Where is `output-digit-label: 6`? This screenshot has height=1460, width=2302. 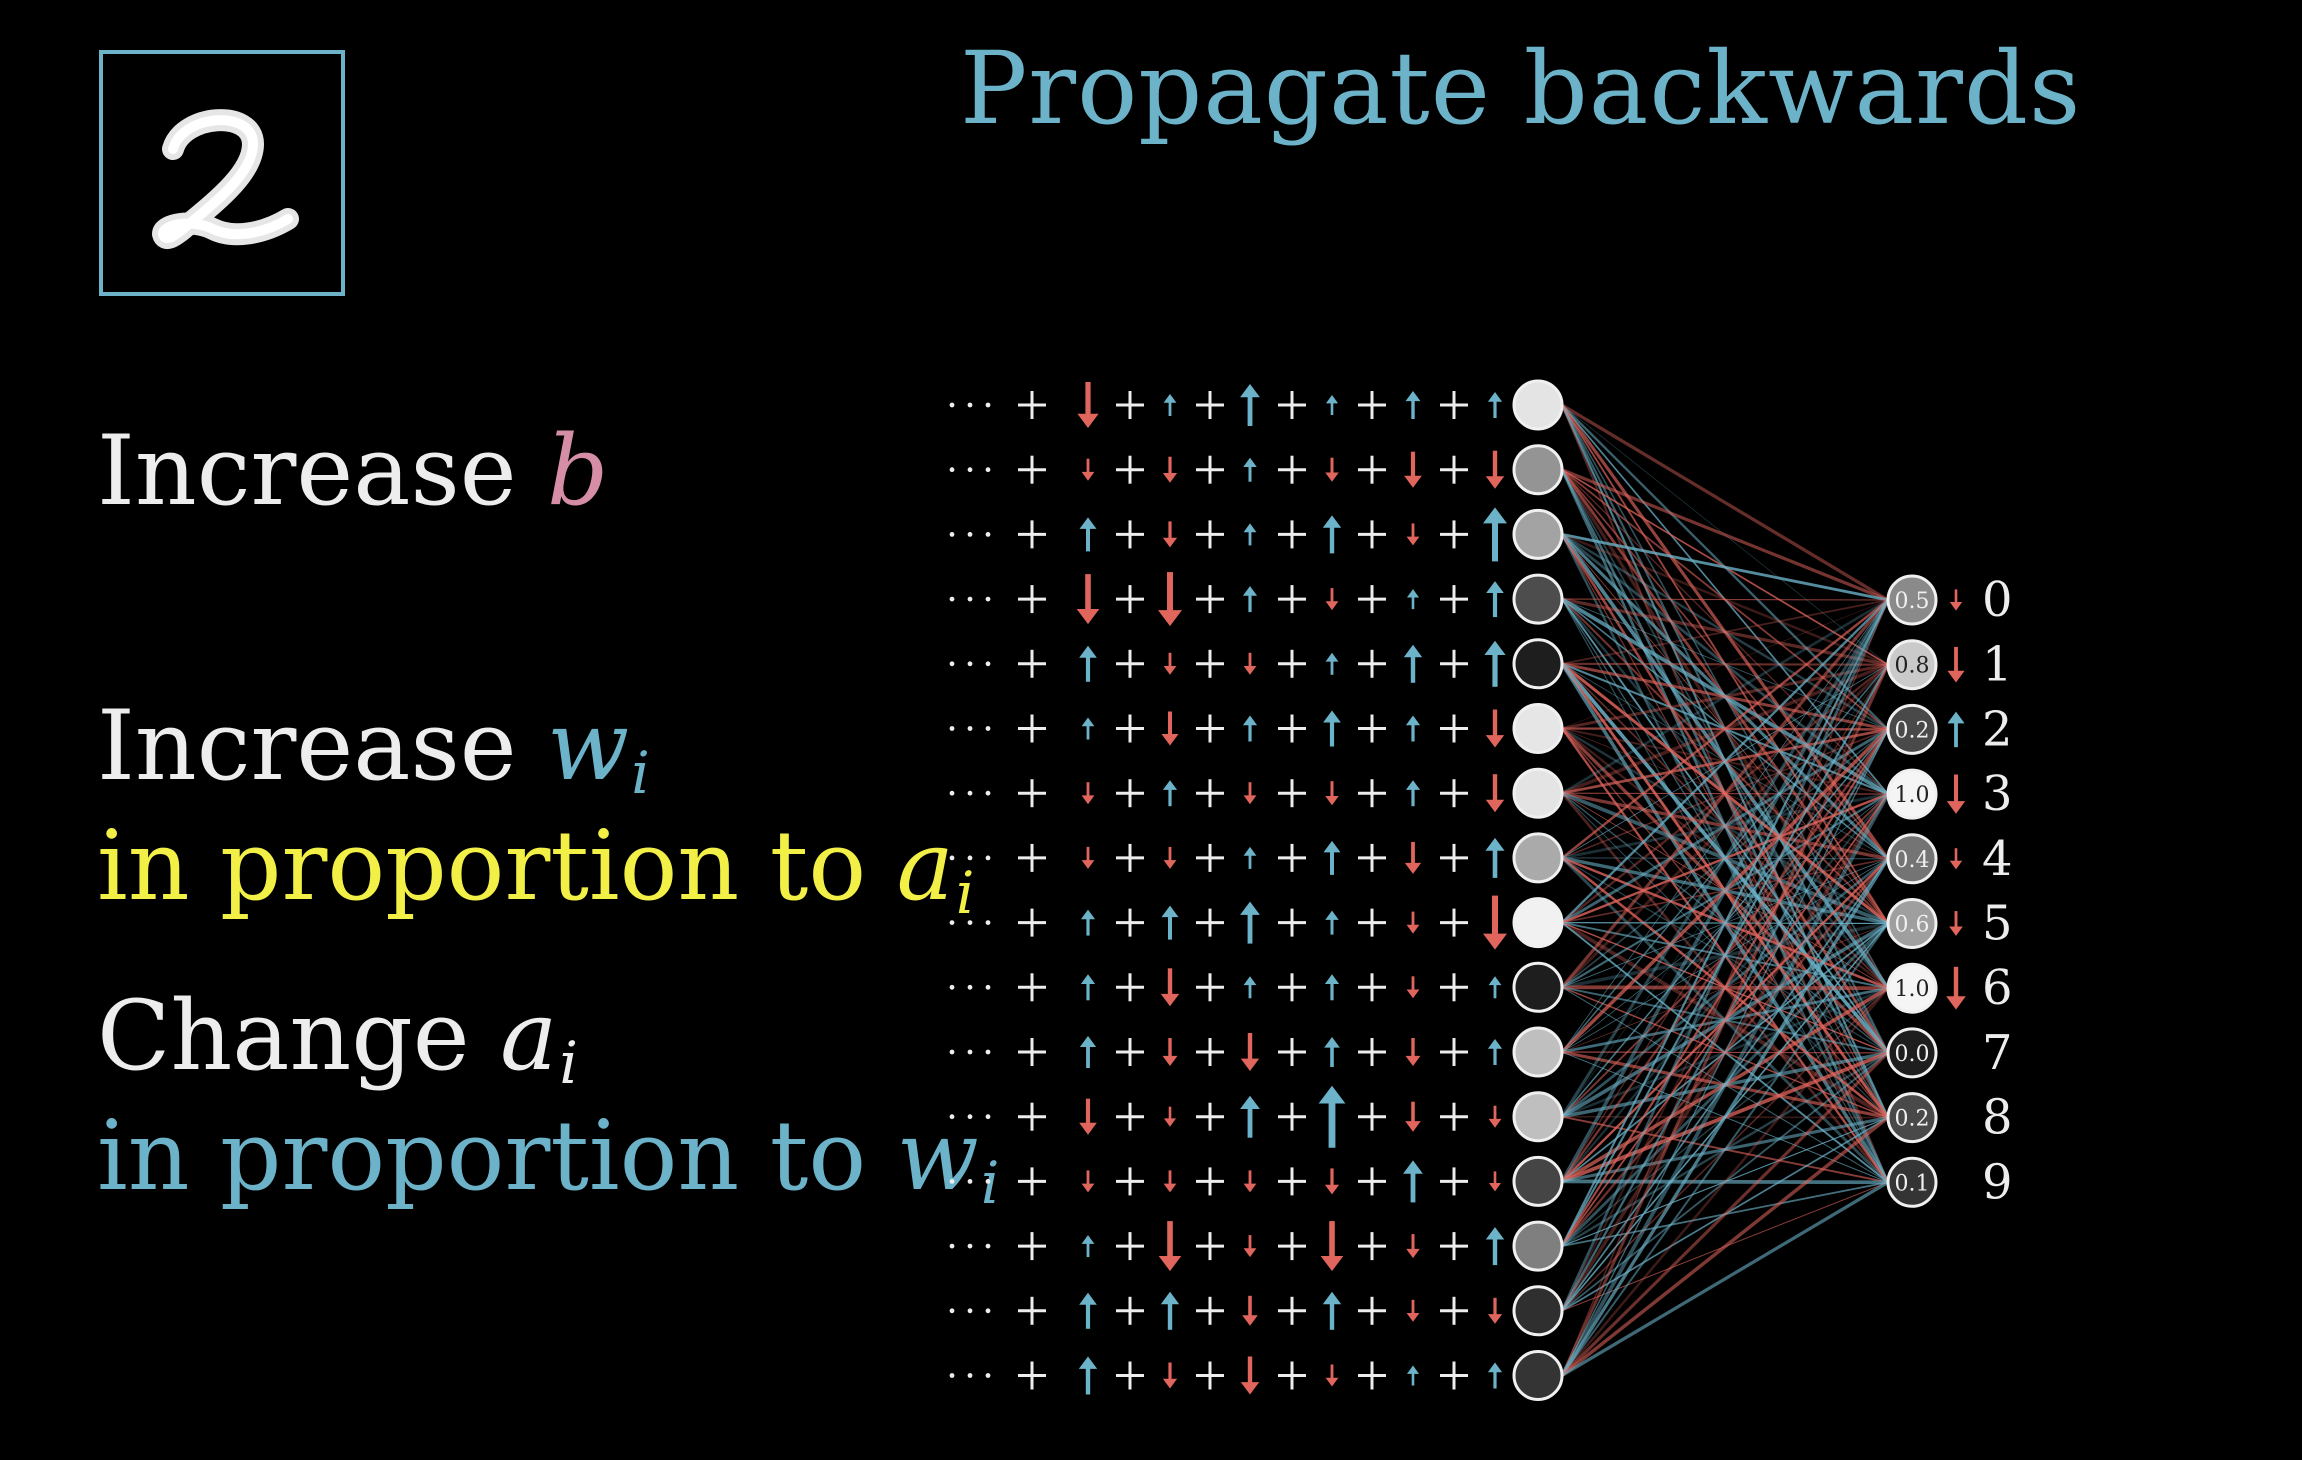 output-digit-label: 6 is located at coordinates (1997, 988).